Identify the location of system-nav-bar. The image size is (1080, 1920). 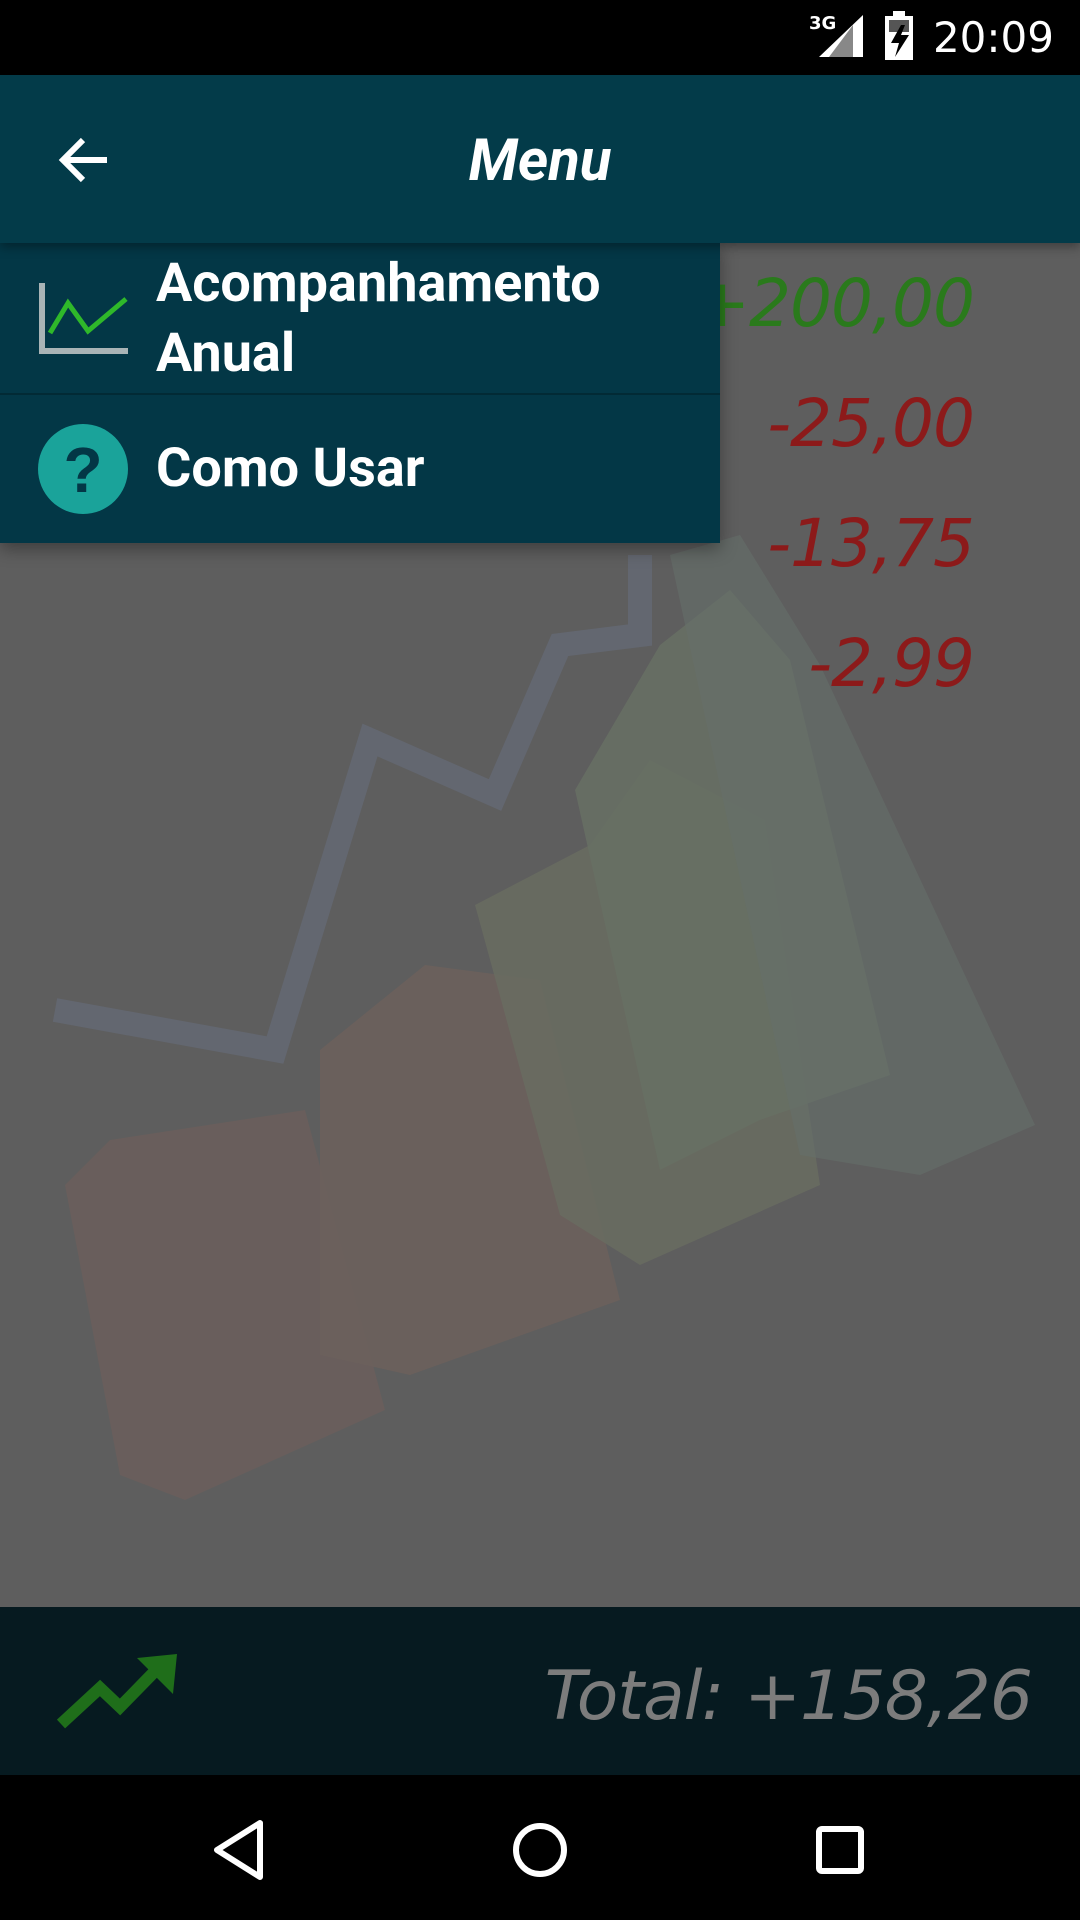
(540, 1847).